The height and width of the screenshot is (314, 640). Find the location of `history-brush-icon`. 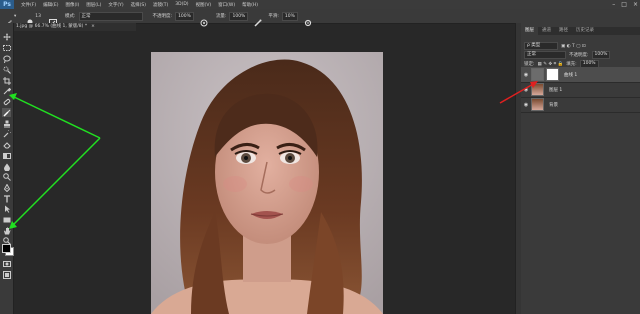

history-brush-icon is located at coordinates (6, 133).